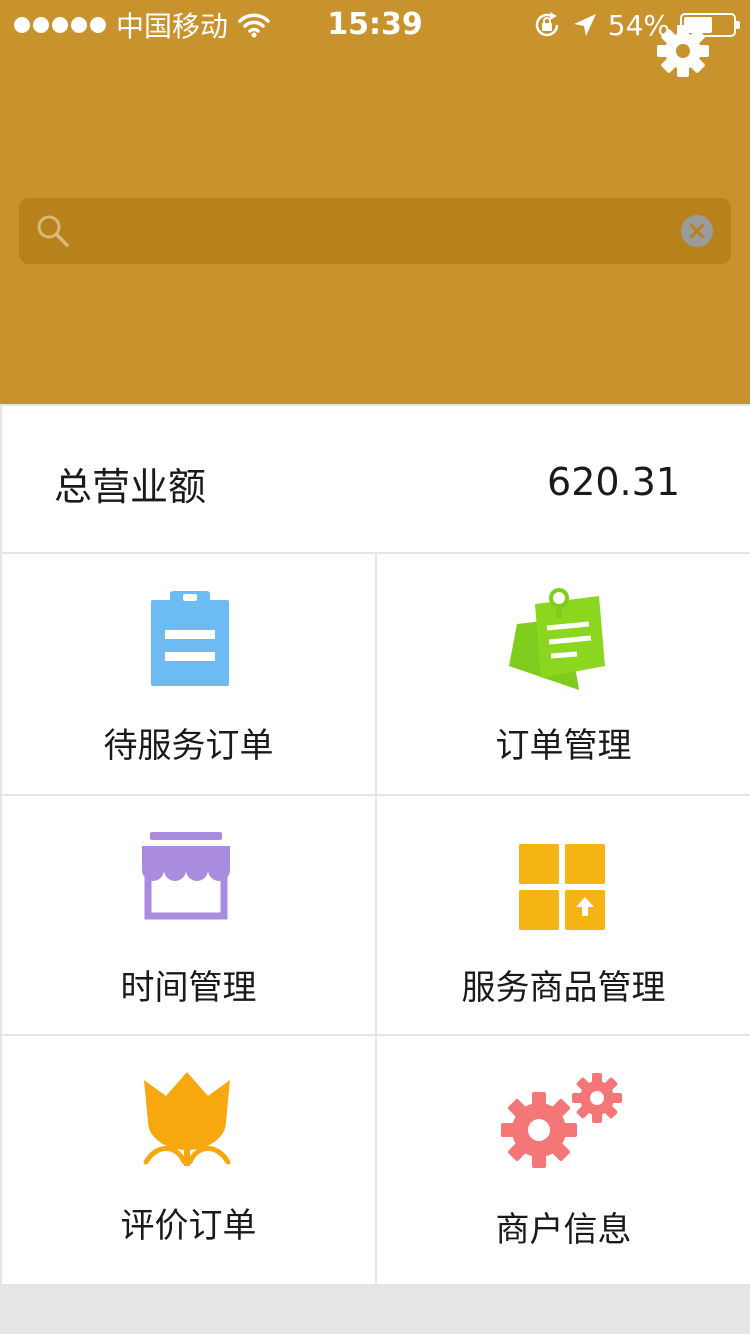  Describe the element at coordinates (561, 1120) in the screenshot. I see `gears-icon` at that location.